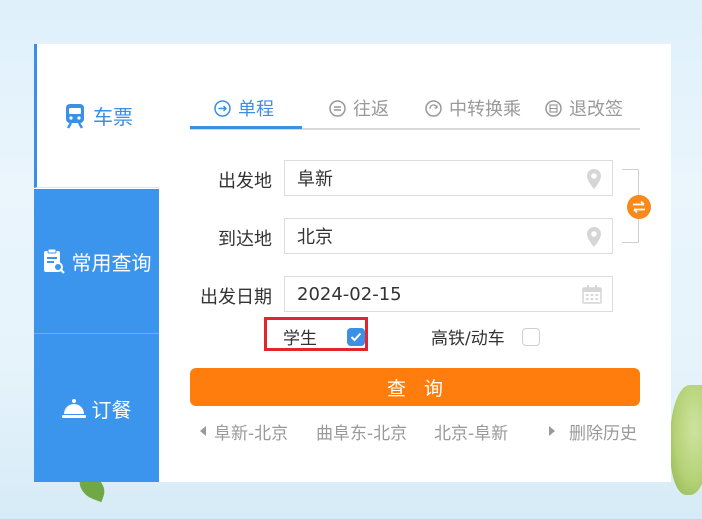 This screenshot has width=702, height=519. I want to click on prev-arrow-icon, so click(203, 431).